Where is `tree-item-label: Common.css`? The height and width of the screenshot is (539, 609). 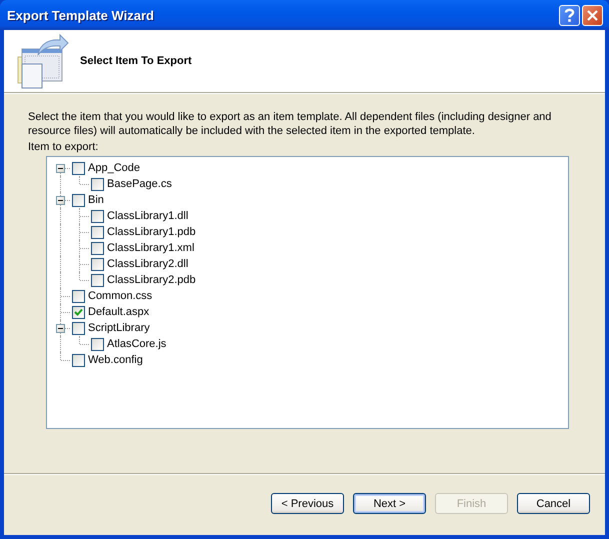 tree-item-label: Common.css is located at coordinates (119, 296).